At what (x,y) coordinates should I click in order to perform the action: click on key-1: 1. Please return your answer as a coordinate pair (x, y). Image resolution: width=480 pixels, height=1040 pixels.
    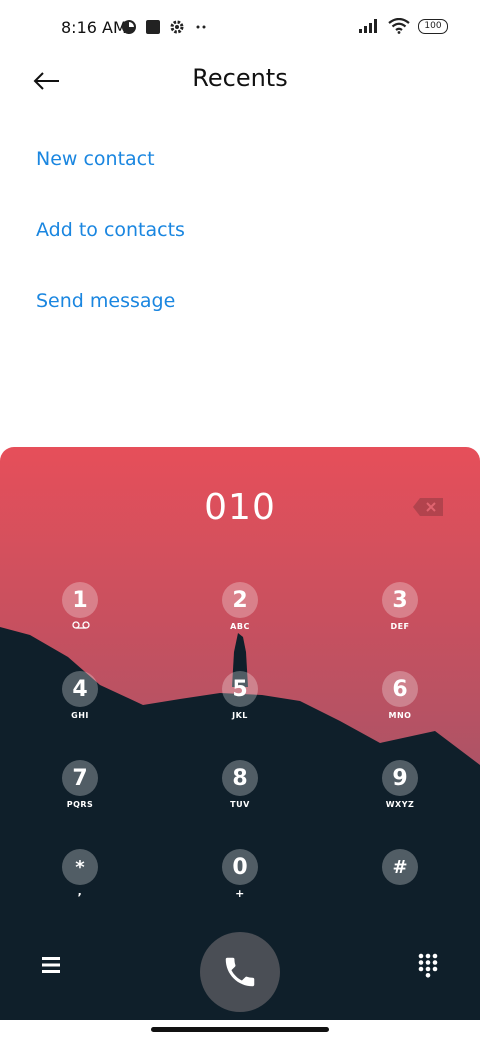
    Looking at the image, I should click on (80, 600).